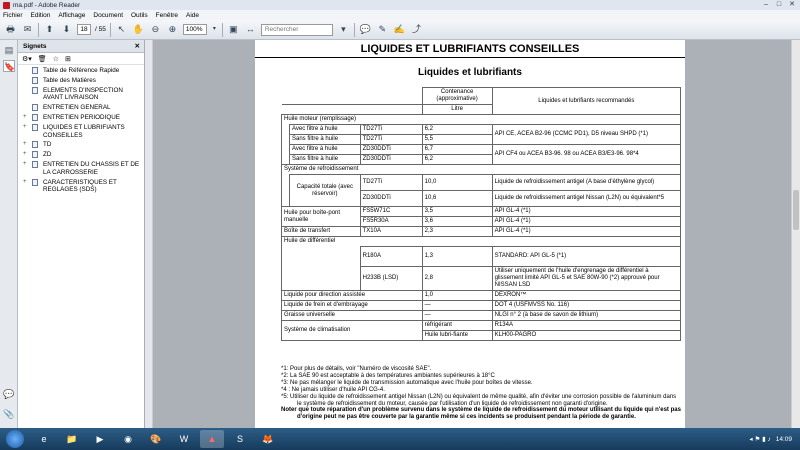 The image size is (800, 450). I want to click on bookmark-item: ELEMENTS D'INSPECTION AVANT LIVRAISON, so click(81, 94).